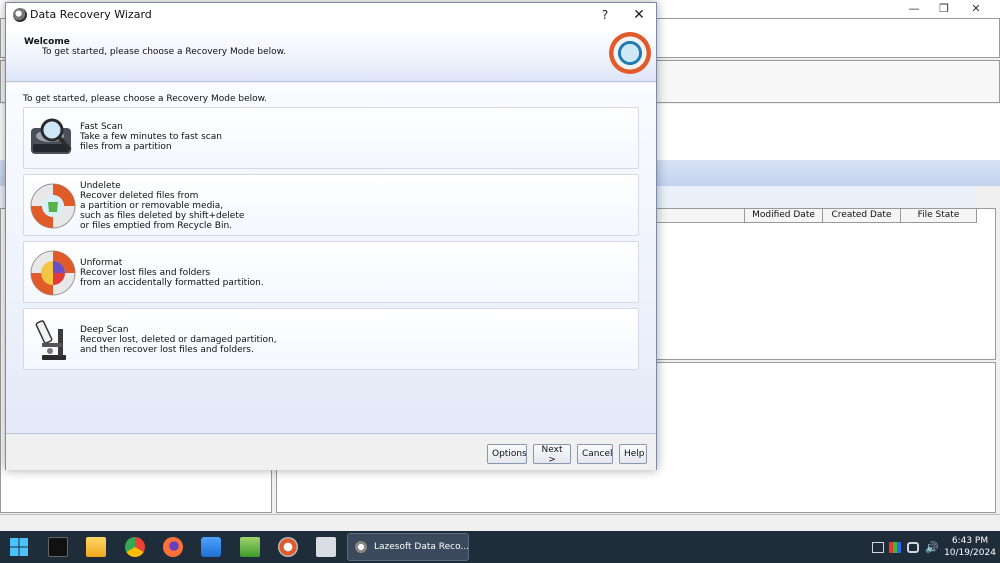 The image size is (1000, 563). What do you see at coordinates (173, 547) in the screenshot?
I see `firefox-icon` at bounding box center [173, 547].